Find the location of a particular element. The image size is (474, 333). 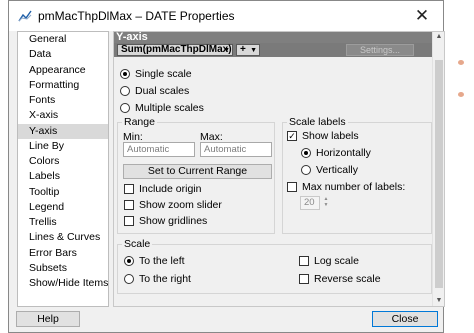

show-zoom-slider-label: Show zoom slider is located at coordinates (180, 205).